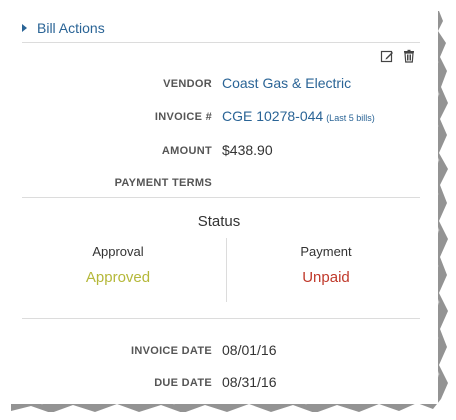 The image size is (456, 420). What do you see at coordinates (219, 184) in the screenshot?
I see `payment-terms-row: PAYMENT TERMS` at bounding box center [219, 184].